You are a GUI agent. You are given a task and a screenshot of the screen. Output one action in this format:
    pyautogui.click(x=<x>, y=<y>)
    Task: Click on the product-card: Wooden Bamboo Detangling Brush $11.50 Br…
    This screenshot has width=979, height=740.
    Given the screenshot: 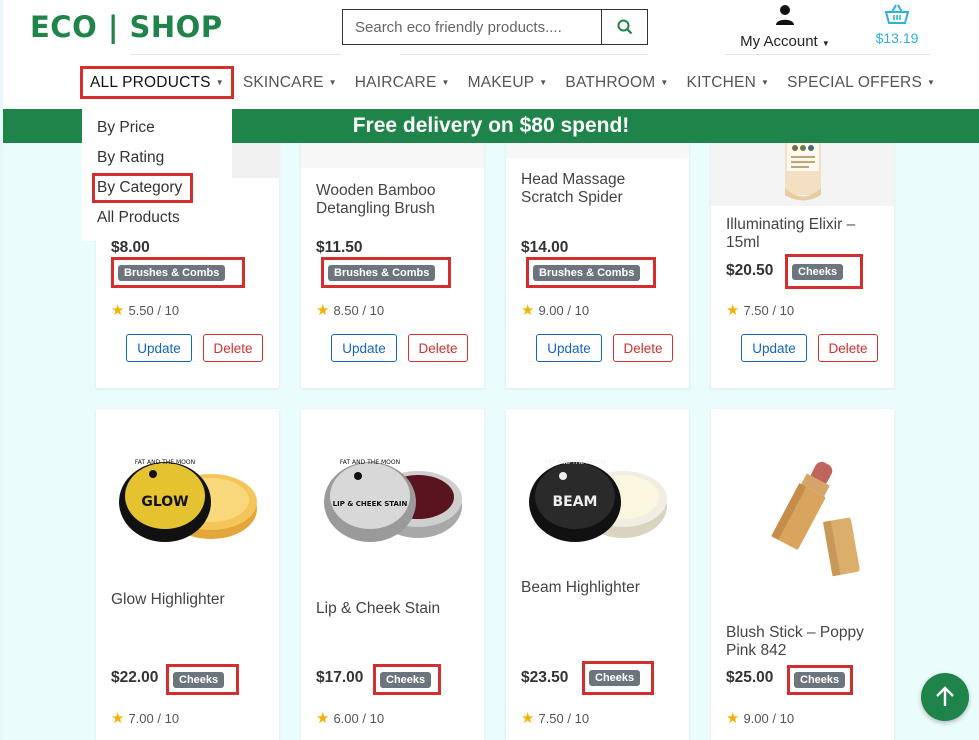 What is the action you would take?
    pyautogui.click(x=392, y=265)
    